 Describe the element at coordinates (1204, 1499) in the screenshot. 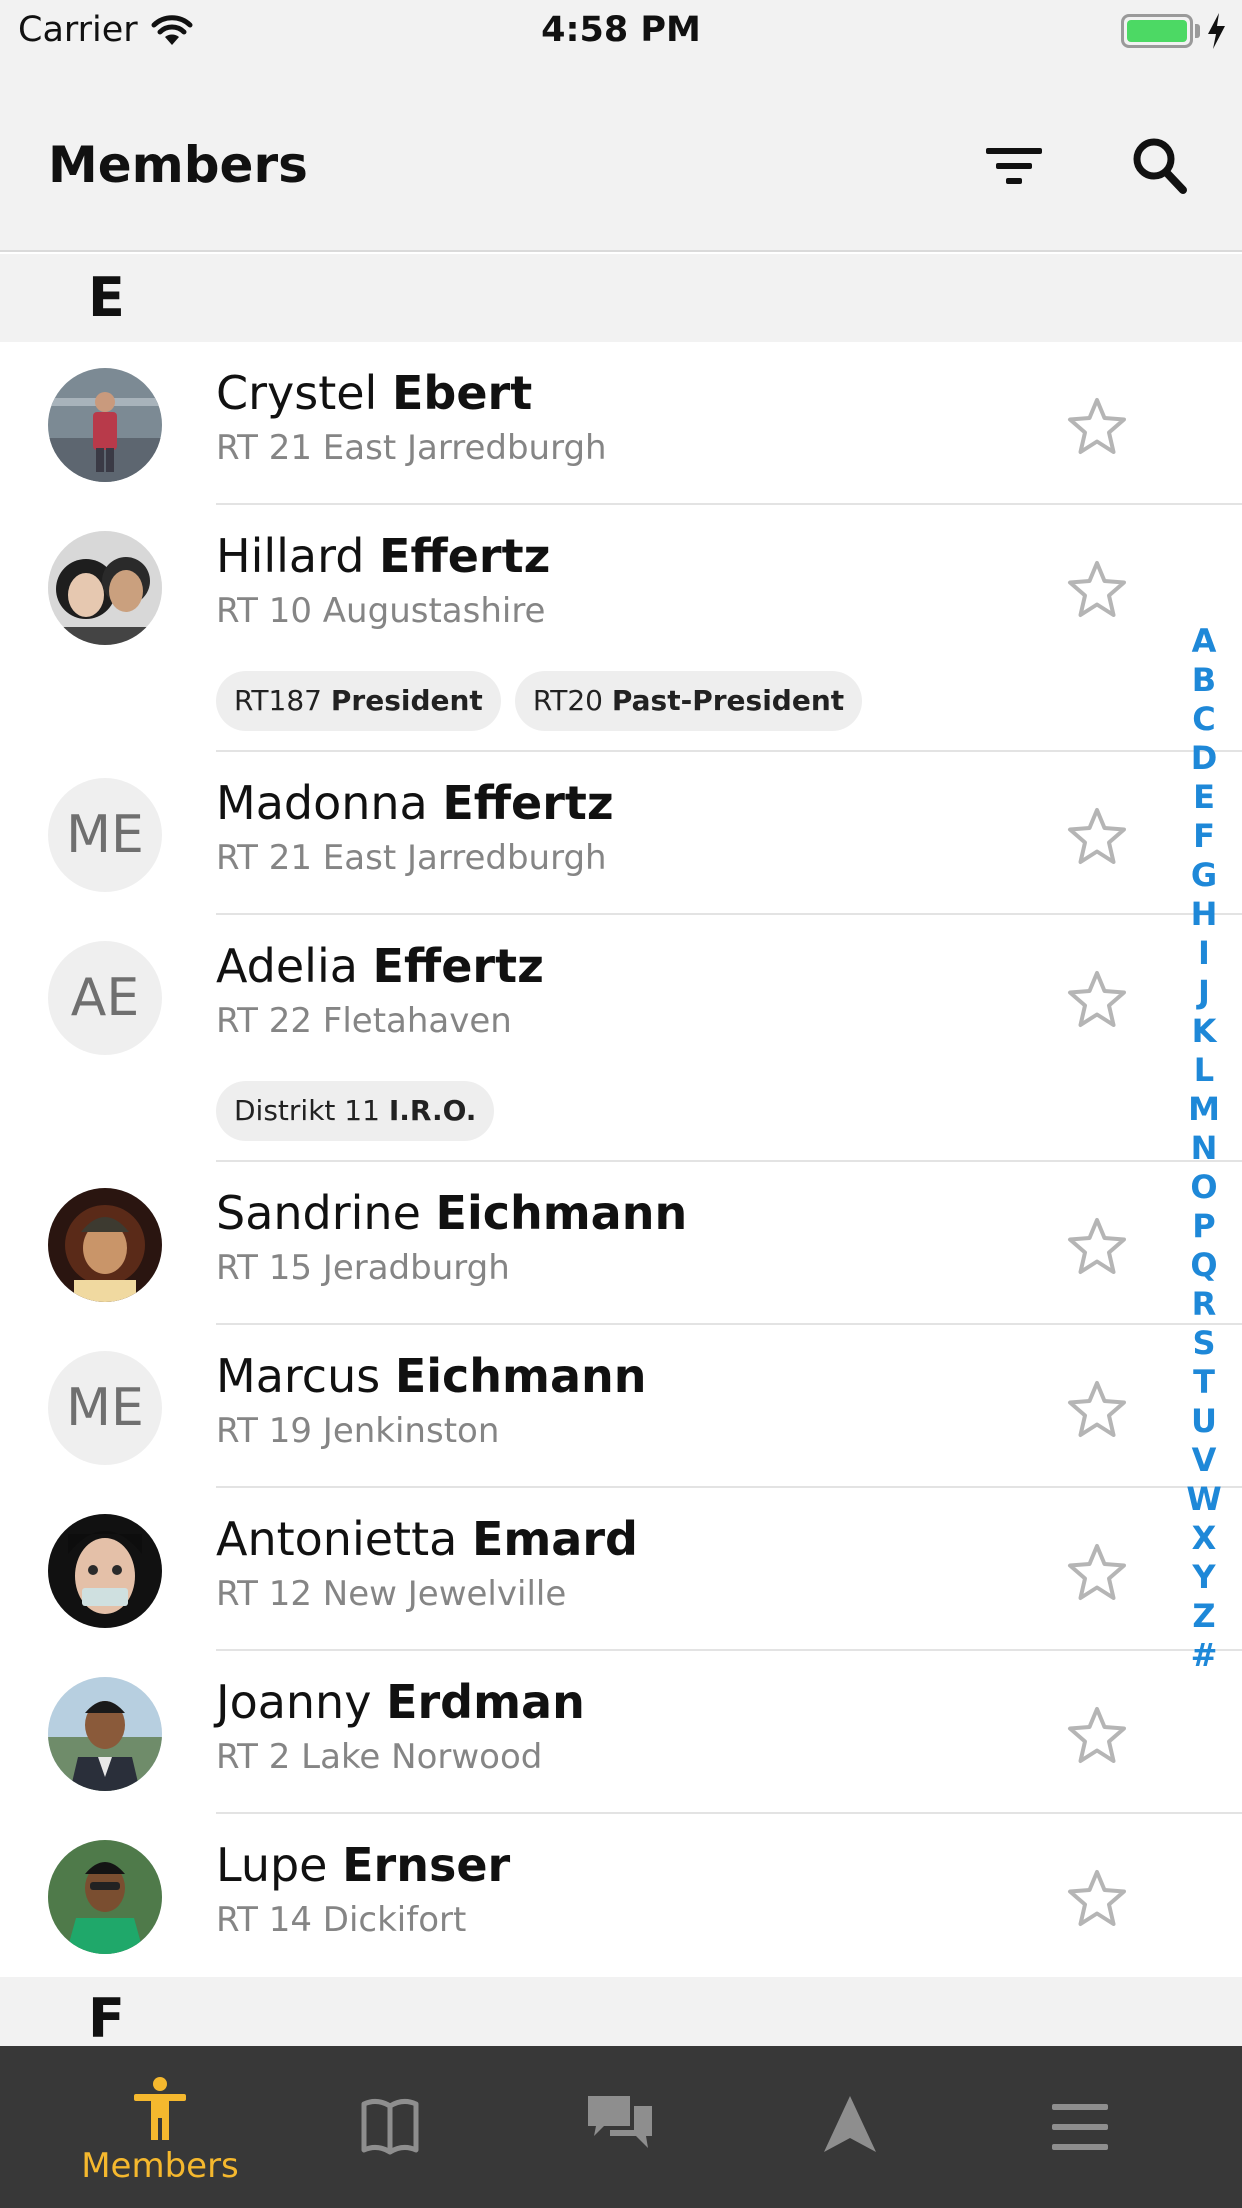

I see `index-letter: W` at that location.